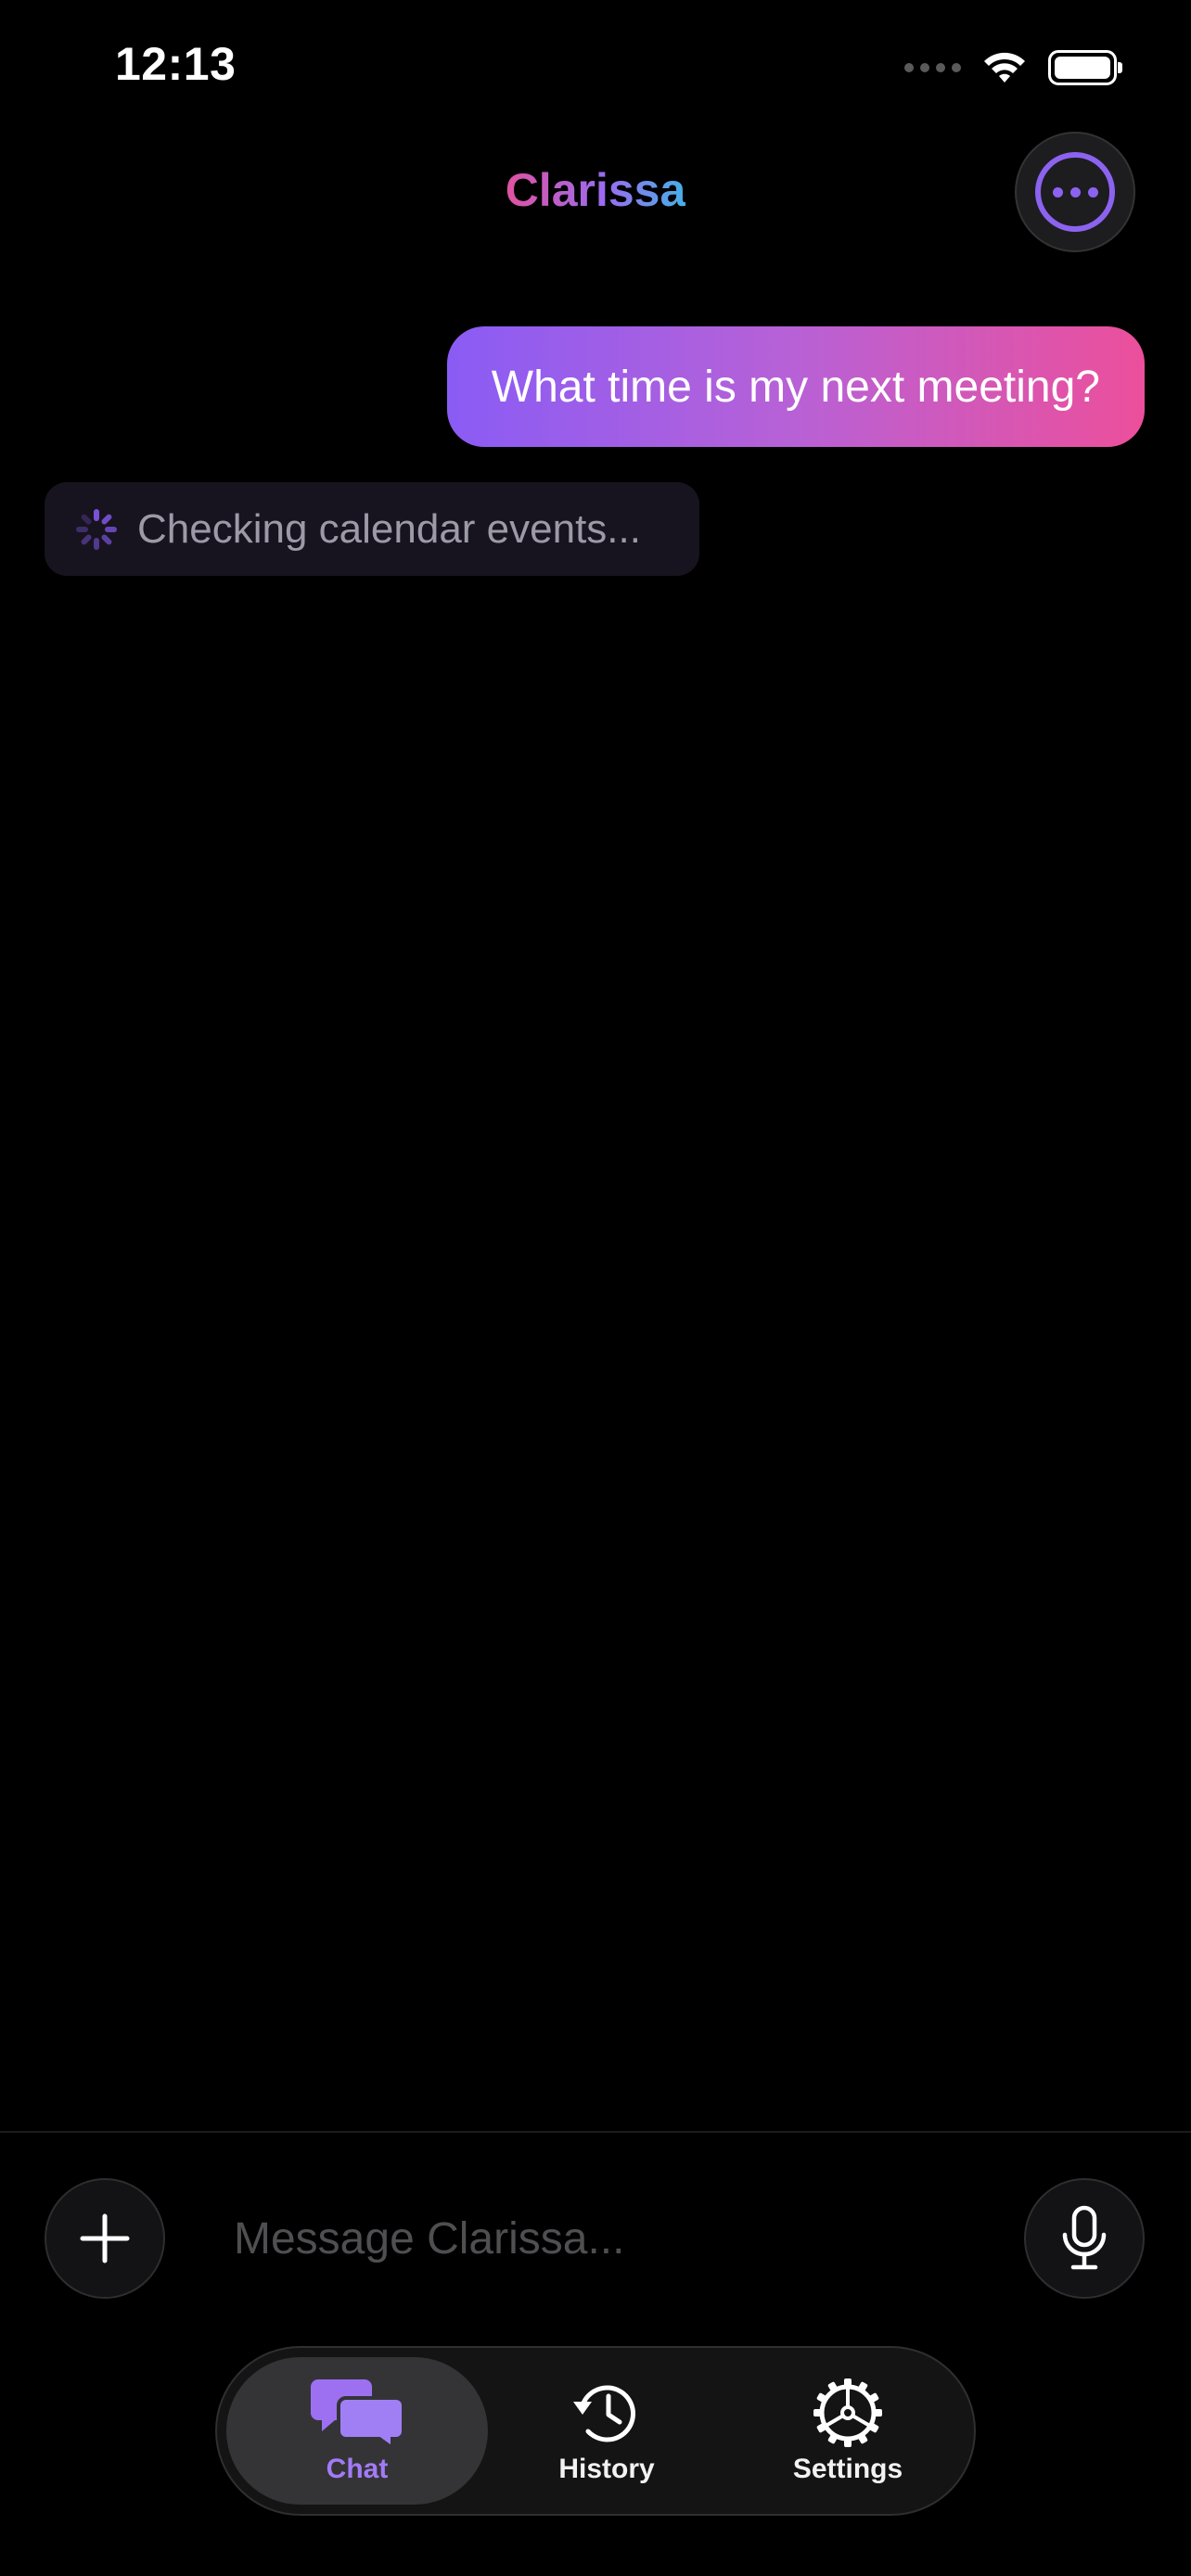 This screenshot has width=1191, height=2576. Describe the element at coordinates (1085, 67) in the screenshot. I see `battery-icon` at that location.